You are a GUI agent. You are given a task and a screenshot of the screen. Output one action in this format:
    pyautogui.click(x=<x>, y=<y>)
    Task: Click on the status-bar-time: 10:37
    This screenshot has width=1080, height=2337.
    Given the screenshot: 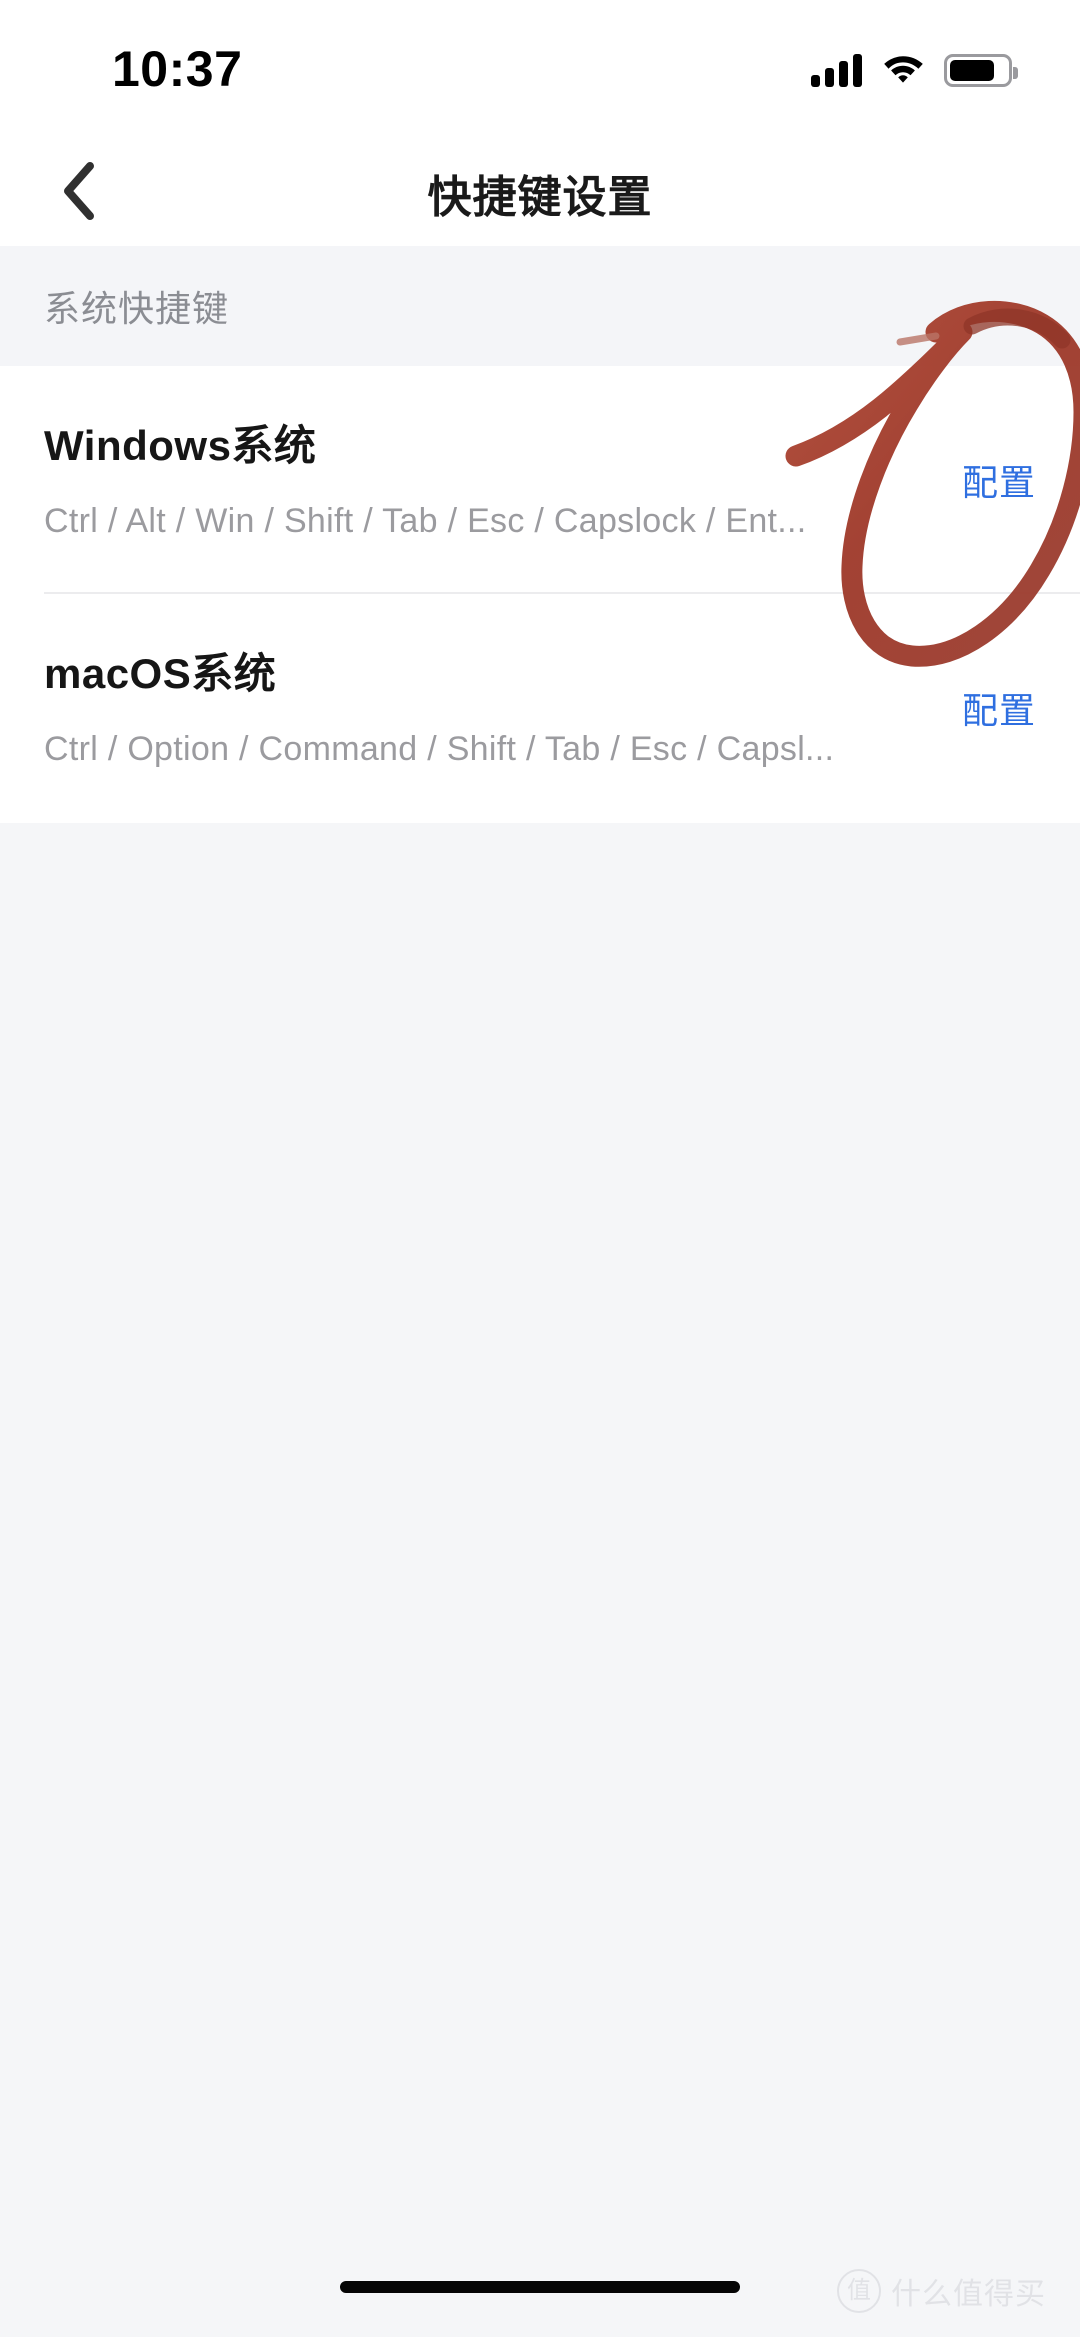 What is the action you would take?
    pyautogui.click(x=177, y=69)
    